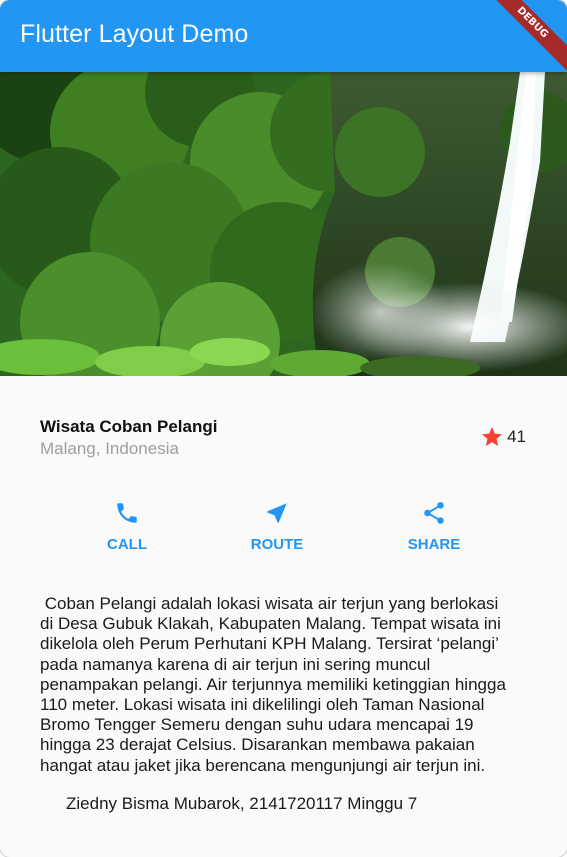  Describe the element at coordinates (434, 544) in the screenshot. I see `share-label: SHARE` at that location.